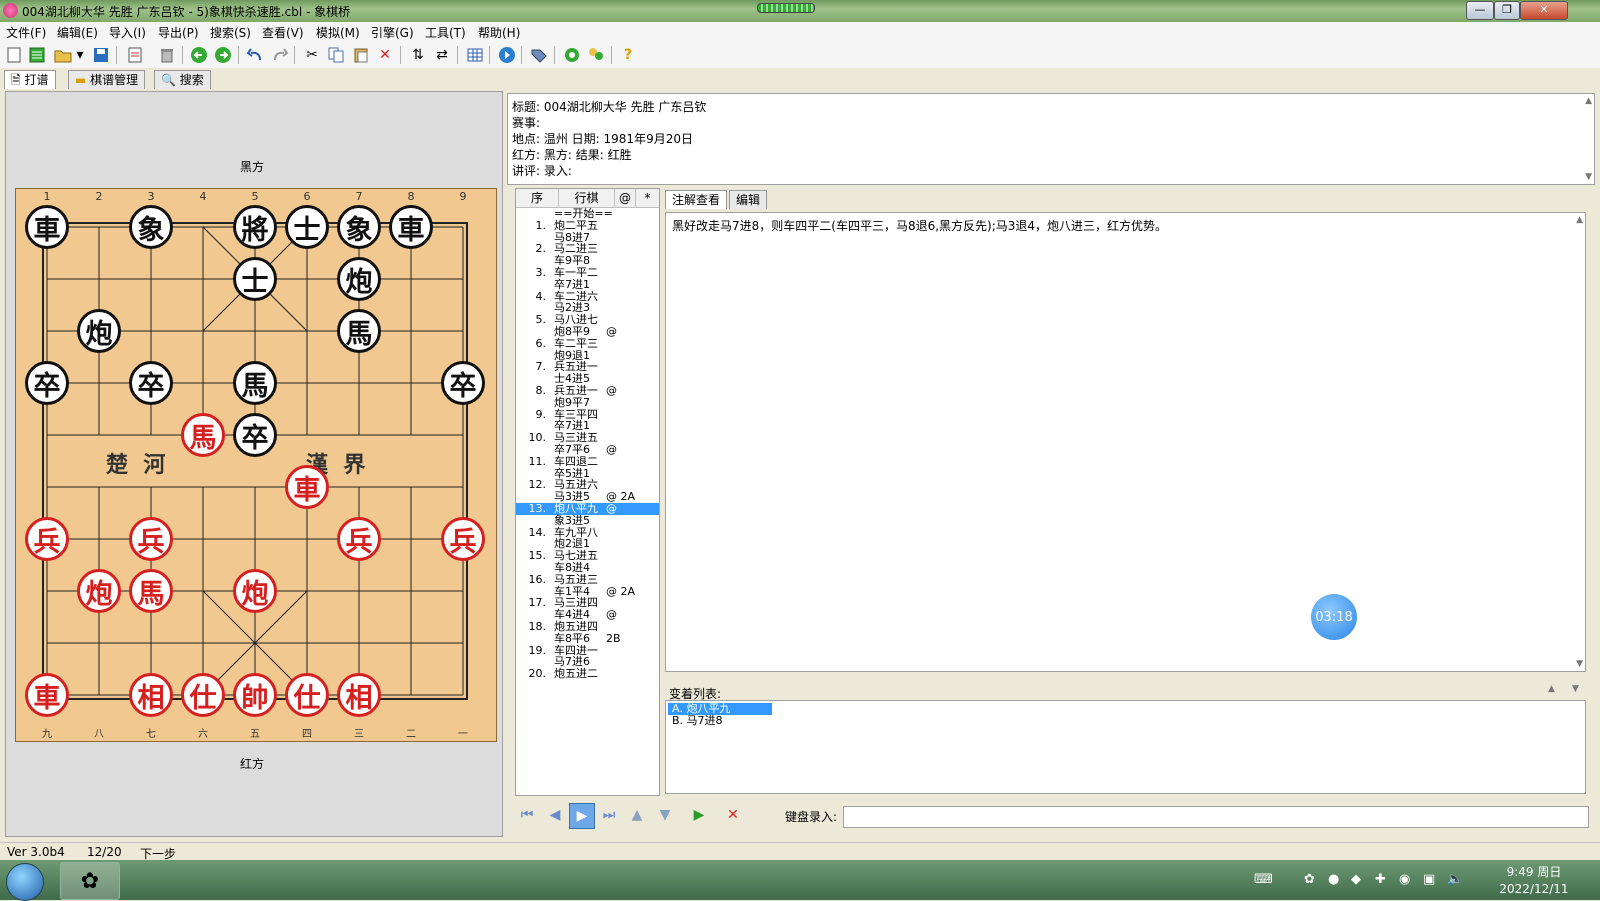 The image size is (1600, 901). I want to click on timer-badge: 03:18, so click(1334, 617).